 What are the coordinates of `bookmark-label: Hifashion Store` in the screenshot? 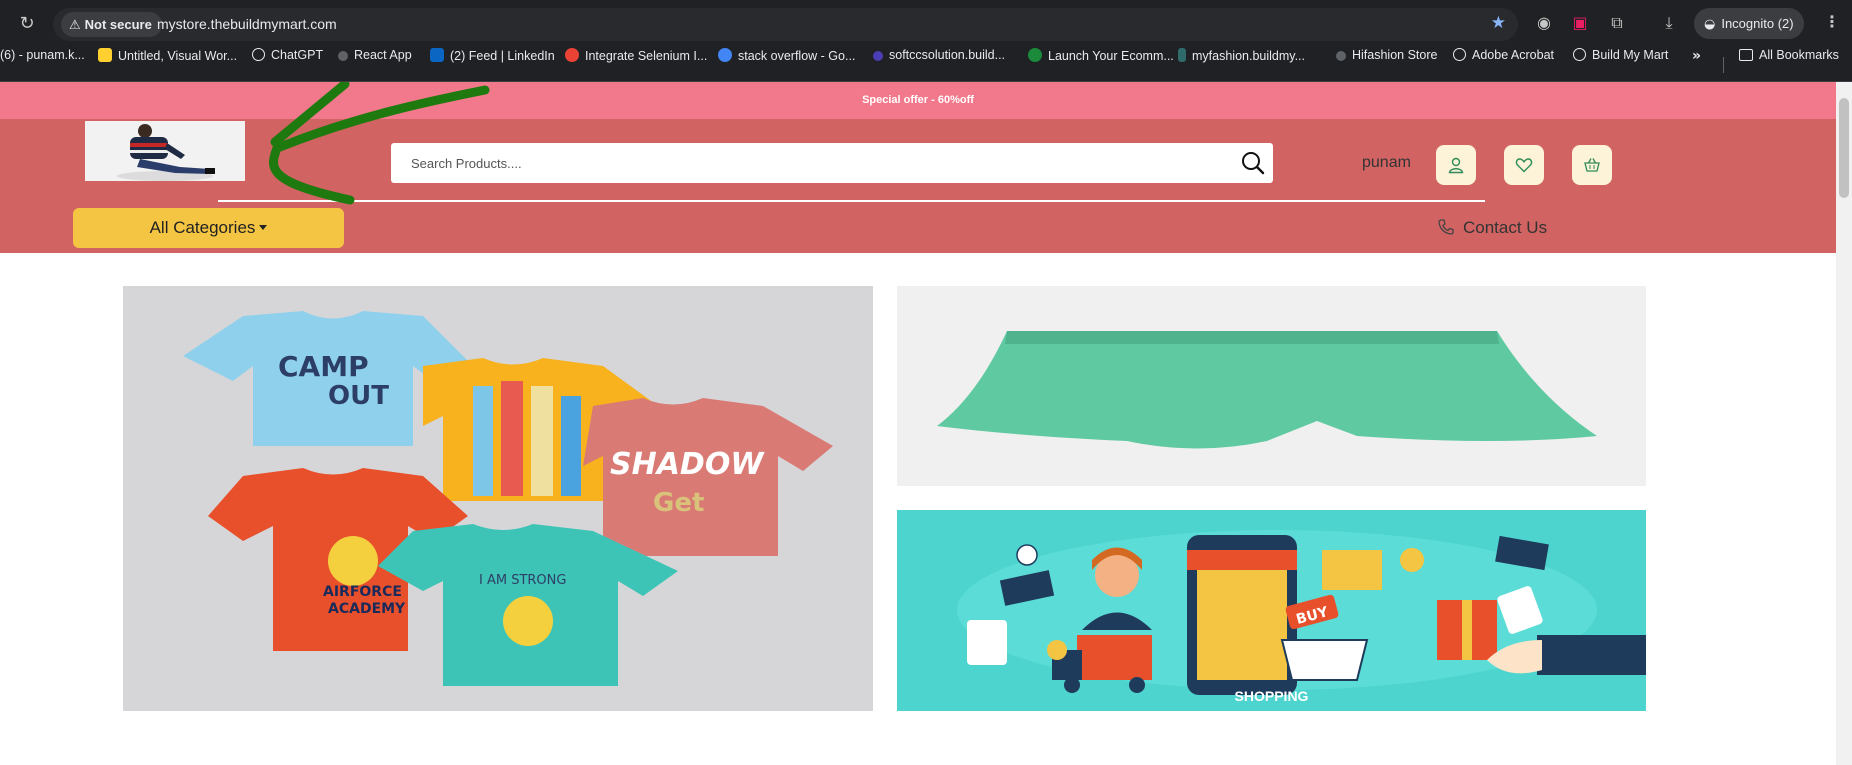 It's located at (1395, 55).